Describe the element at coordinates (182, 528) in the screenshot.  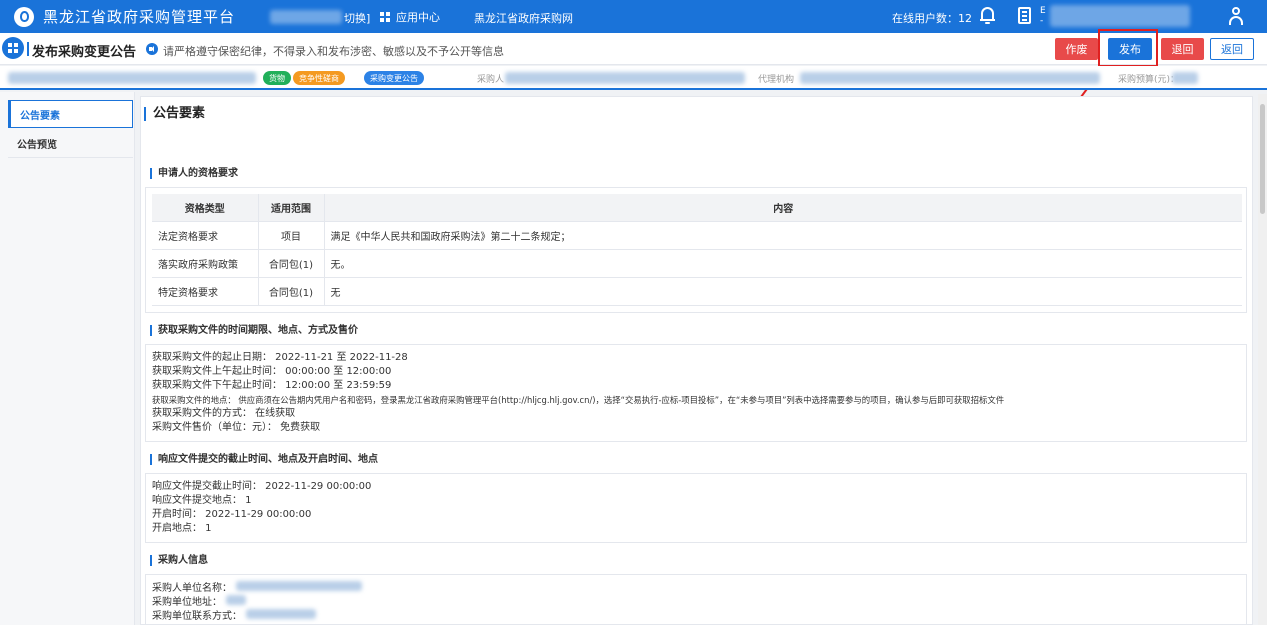
I see `detail-line: 开启地点： 1` at that location.